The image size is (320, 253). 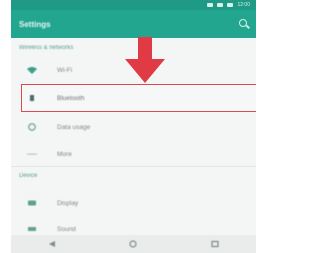 What do you see at coordinates (65, 70) in the screenshot?
I see `settings-item-label: Wi-Fi` at bounding box center [65, 70].